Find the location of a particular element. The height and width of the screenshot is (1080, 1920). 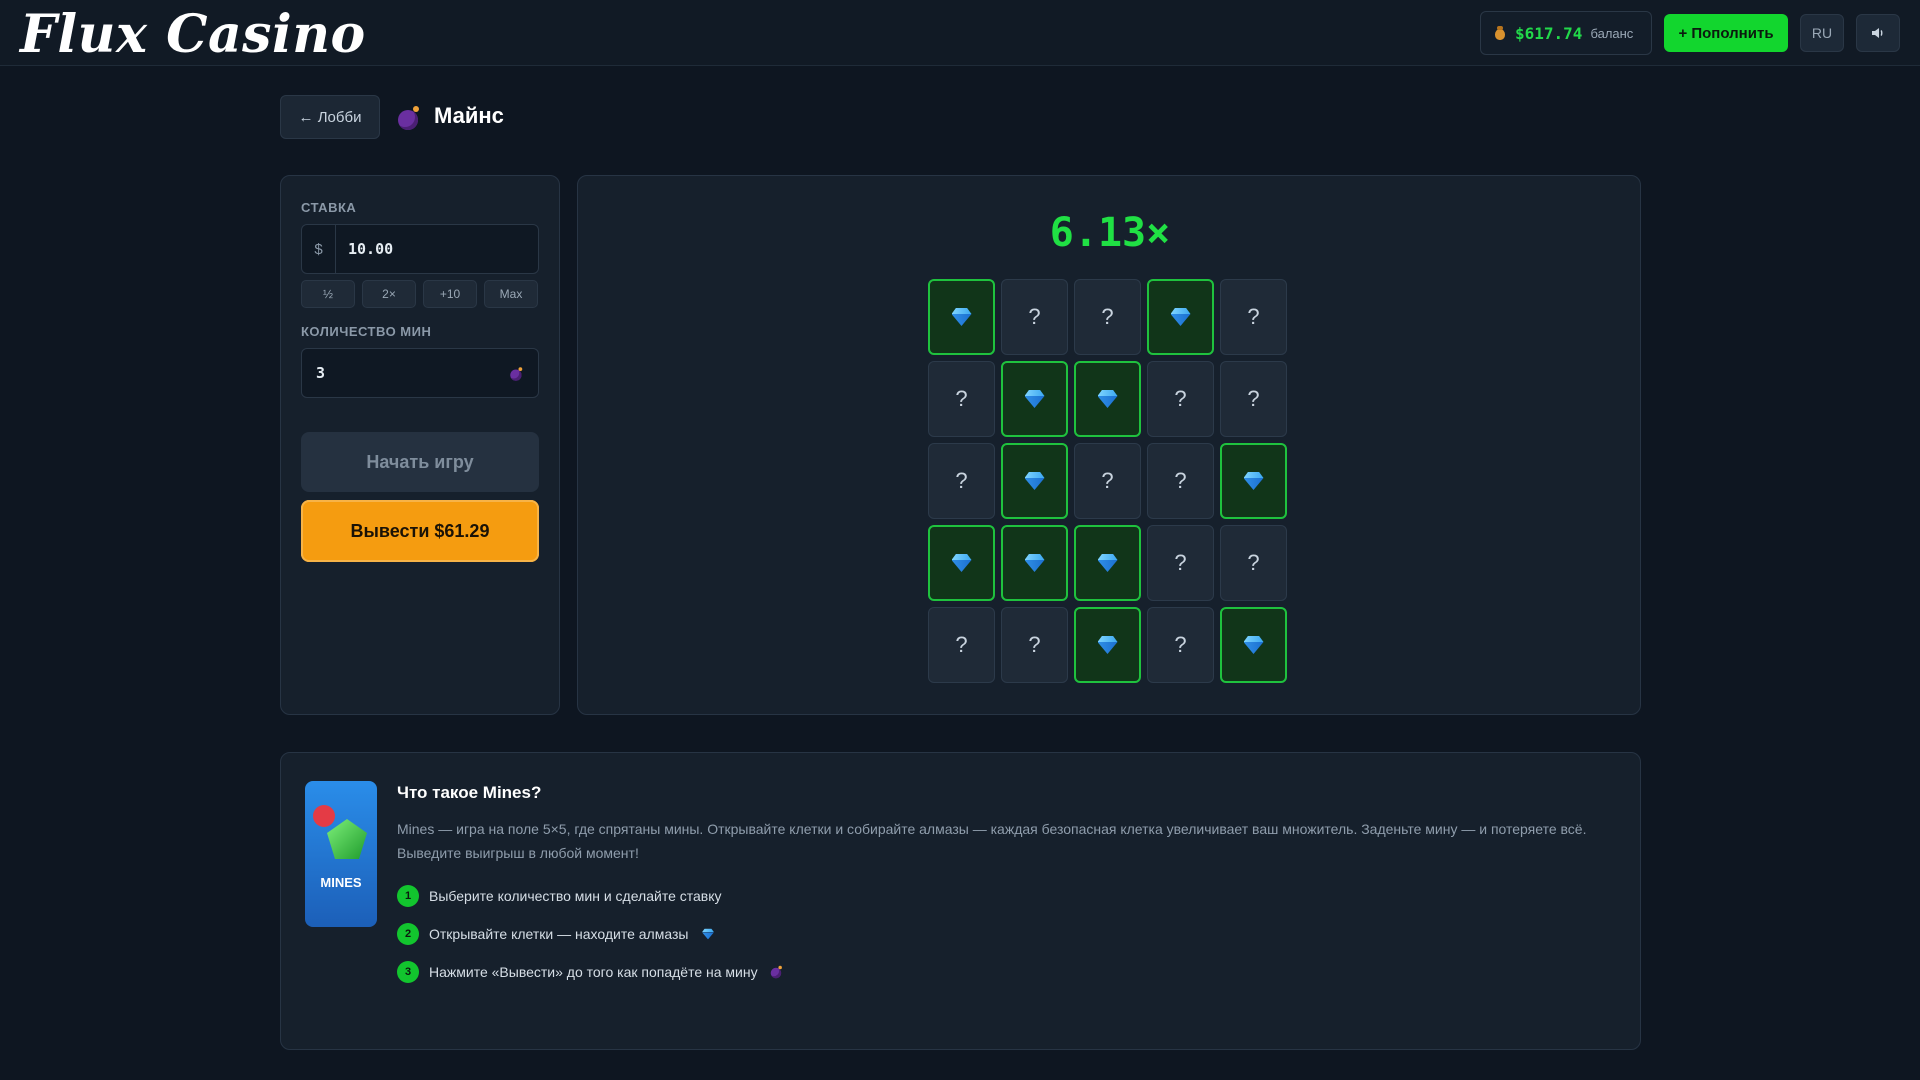

balance-display: $617.74 баланс is located at coordinates (1566, 33).